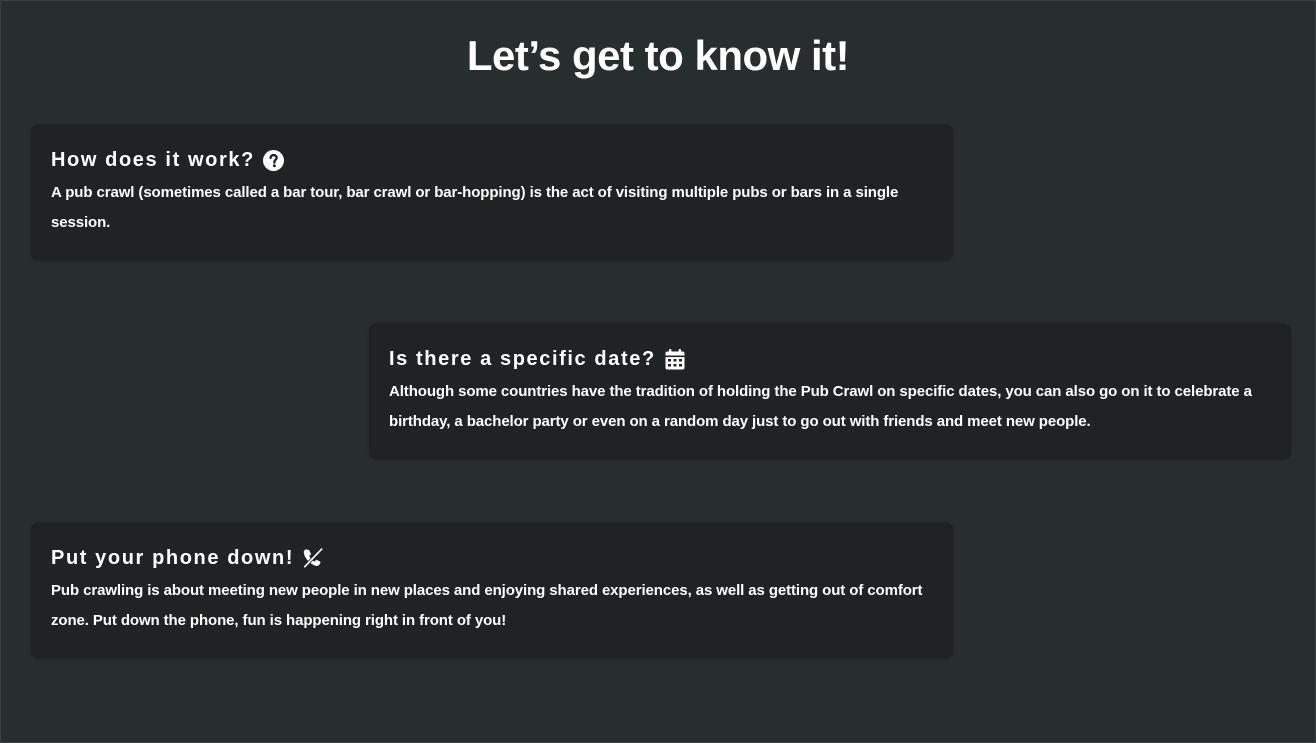  I want to click on page-title: Let’s get to know it!, so click(658, 55).